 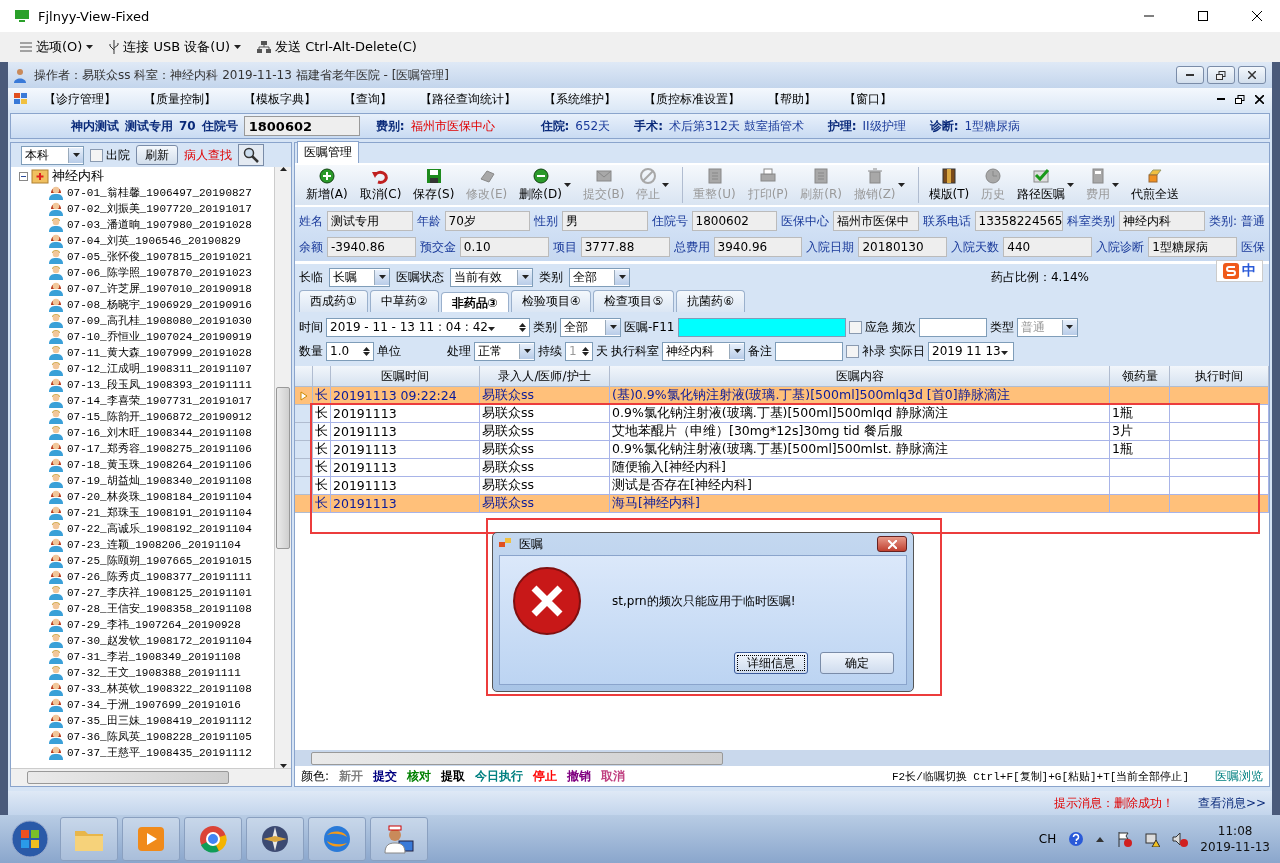 I want to click on up-arrow-icon, so click(x=1100, y=839).